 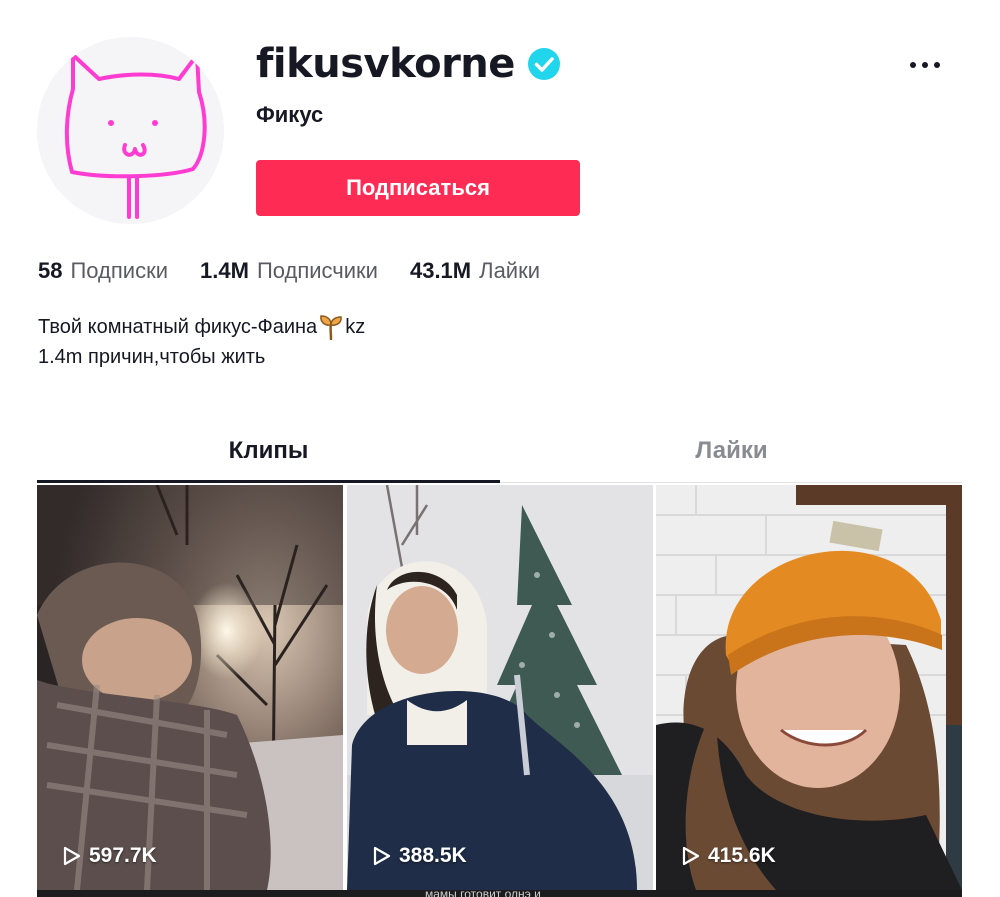 I want to click on view-count: 415.6K, so click(x=729, y=856).